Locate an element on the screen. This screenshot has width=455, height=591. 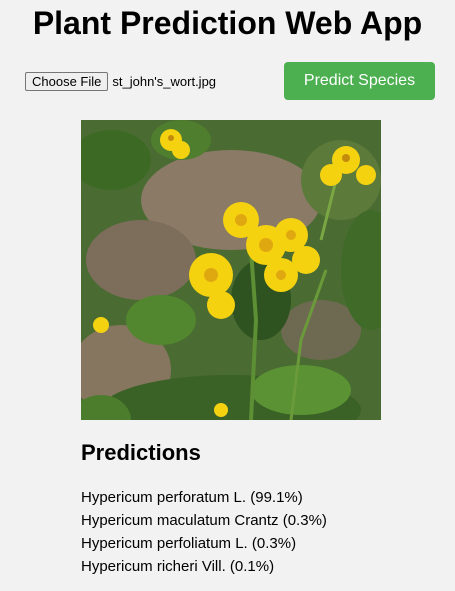
prediction-item: Hypericum richeri Vill. (0.1%) is located at coordinates (178, 566).